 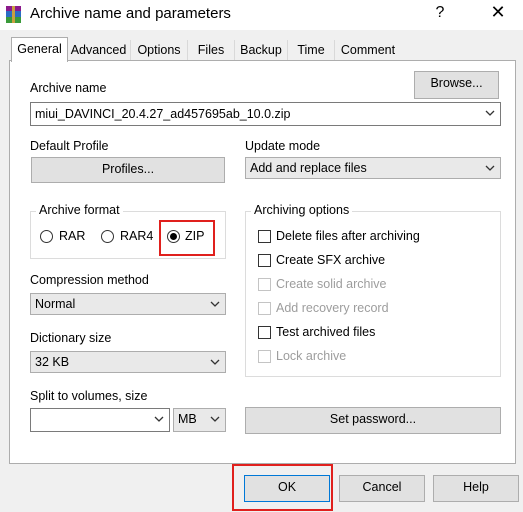 I want to click on archive-name-value: miui_DAVINCI_20.4.27_ad457695ab_10.0.zip, so click(x=163, y=114).